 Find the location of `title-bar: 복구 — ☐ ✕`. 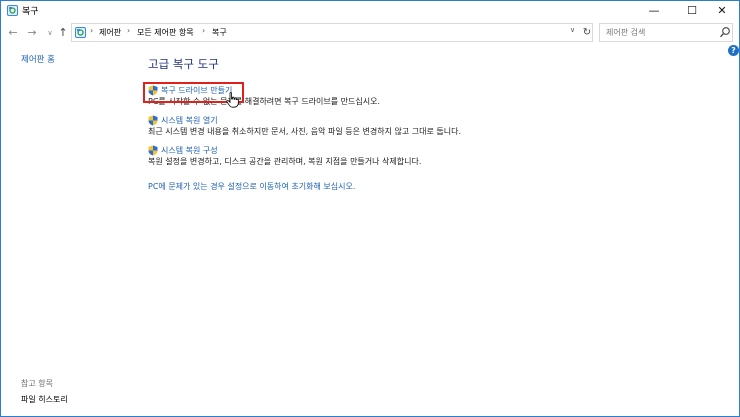

title-bar: 복구 — ☐ ✕ is located at coordinates (370, 10).